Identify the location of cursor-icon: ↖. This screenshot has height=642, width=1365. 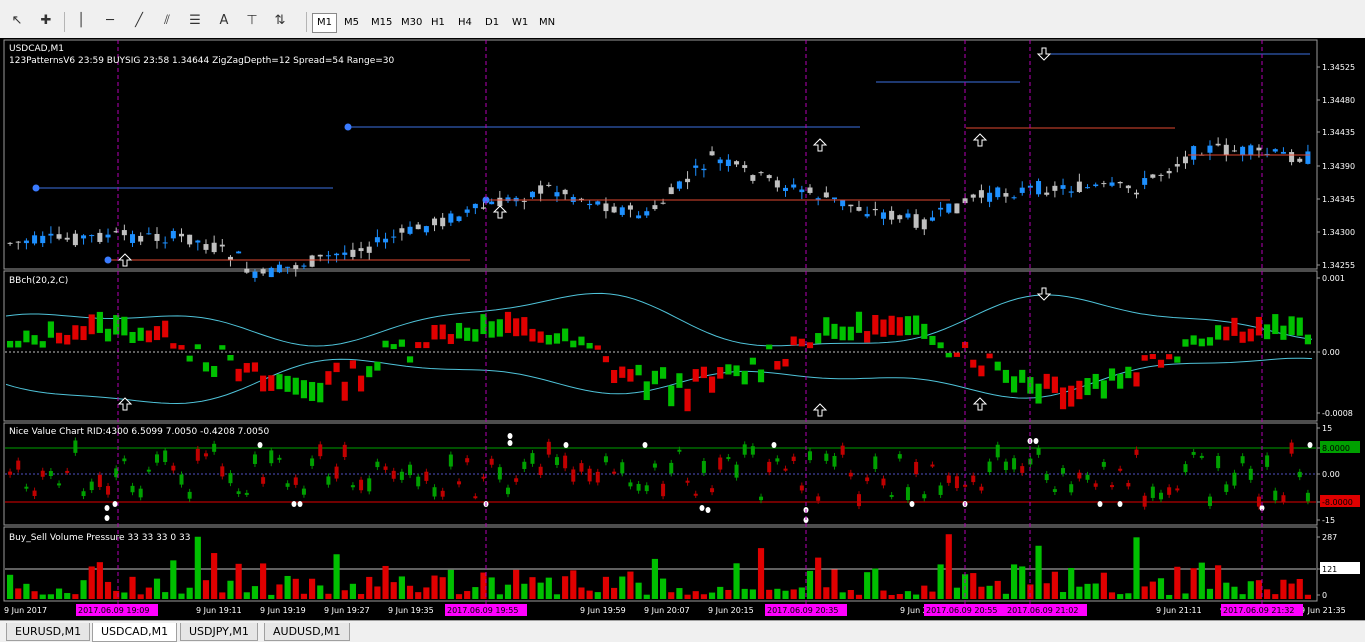
(17, 21).